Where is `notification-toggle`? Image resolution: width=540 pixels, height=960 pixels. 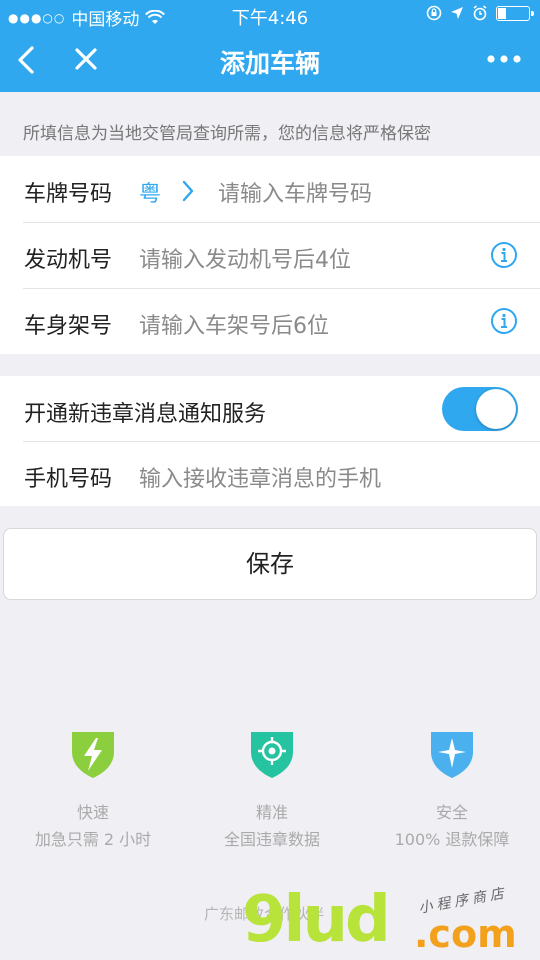
notification-toggle is located at coordinates (480, 409).